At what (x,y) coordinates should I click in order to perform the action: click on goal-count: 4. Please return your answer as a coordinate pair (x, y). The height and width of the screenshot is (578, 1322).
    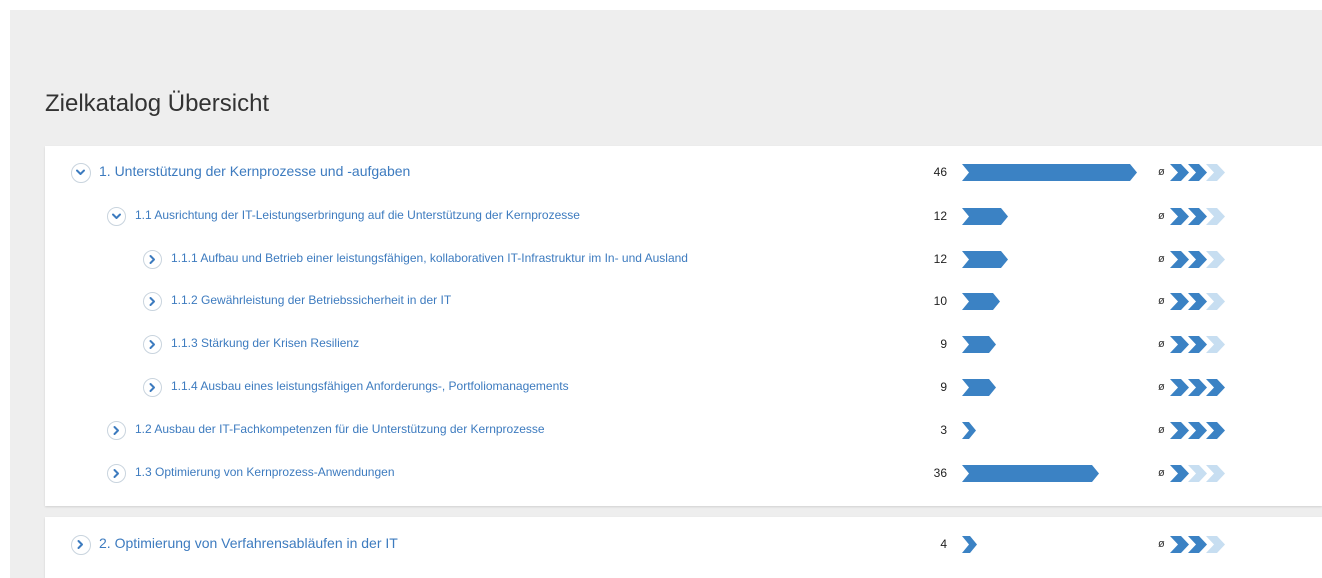
    Looking at the image, I should click on (943, 544).